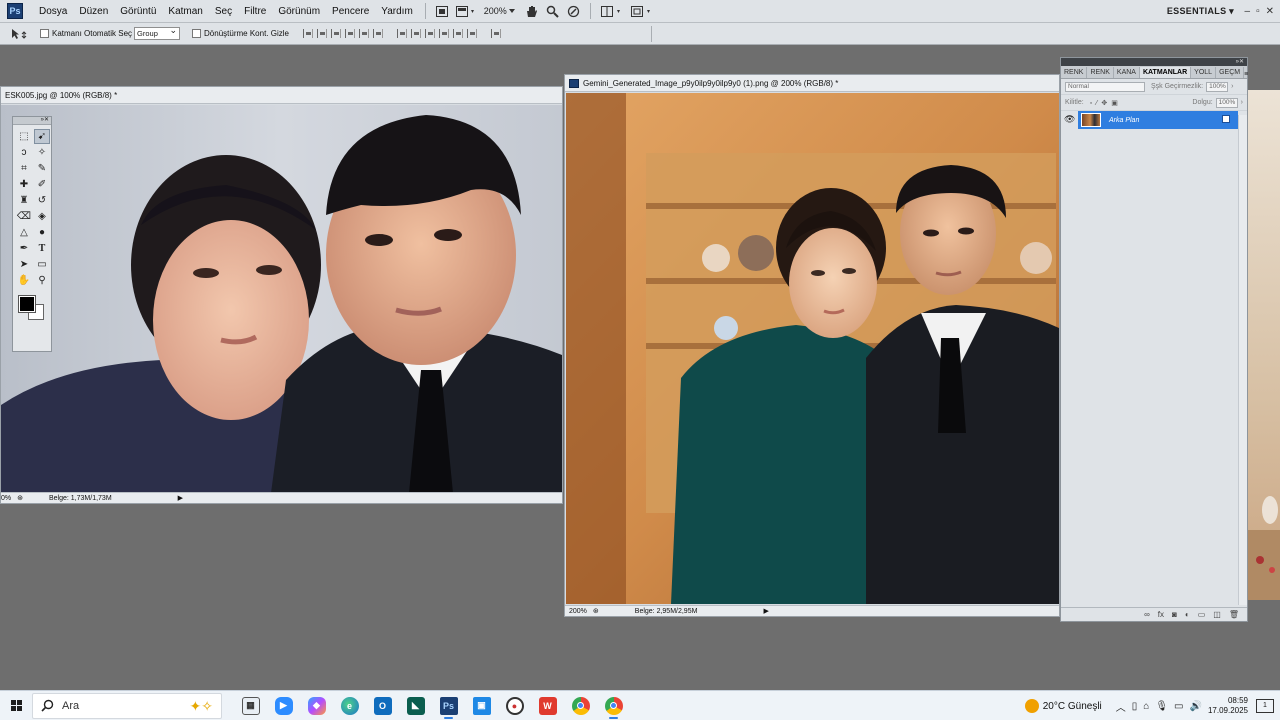  I want to click on tab-paths: YOLL, so click(1204, 72).